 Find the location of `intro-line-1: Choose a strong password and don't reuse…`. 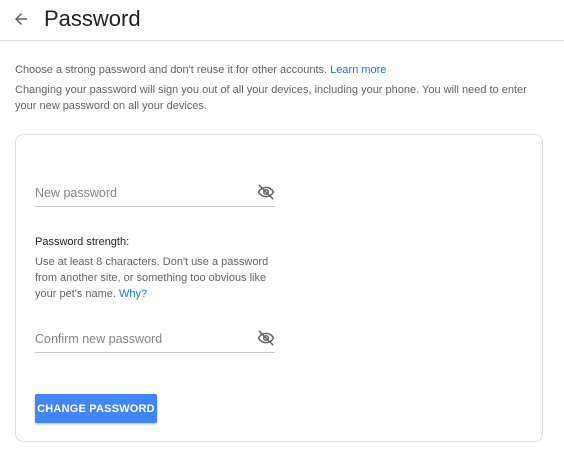

intro-line-1: Choose a strong password and don't reuse… is located at coordinates (282, 70).